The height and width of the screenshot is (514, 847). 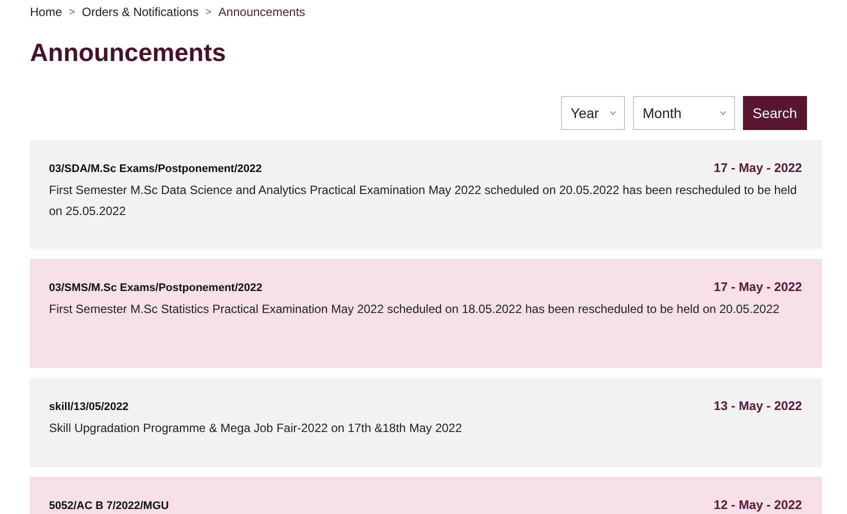 What do you see at coordinates (758, 505) in the screenshot?
I see `announcement-date: 12 - May - 2022` at bounding box center [758, 505].